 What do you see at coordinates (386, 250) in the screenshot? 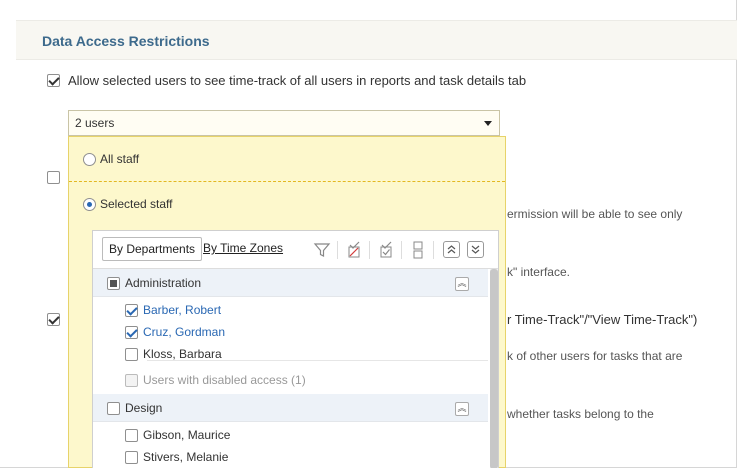
I see `check-all-icon` at bounding box center [386, 250].